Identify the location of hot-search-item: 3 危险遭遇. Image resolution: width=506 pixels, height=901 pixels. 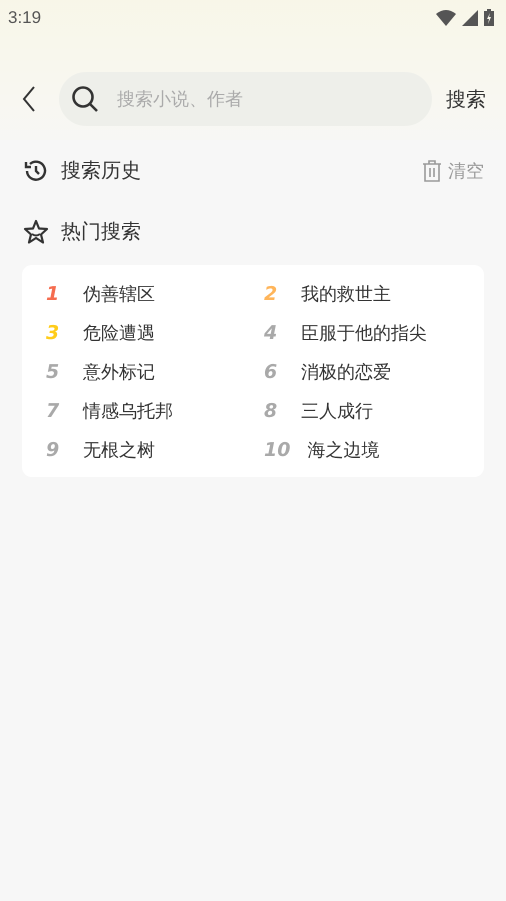
(155, 333).